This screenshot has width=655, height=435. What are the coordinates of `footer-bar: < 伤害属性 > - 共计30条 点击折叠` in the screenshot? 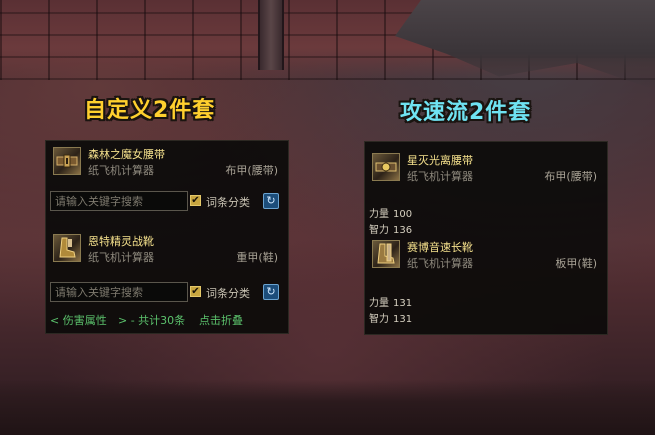 It's located at (167, 320).